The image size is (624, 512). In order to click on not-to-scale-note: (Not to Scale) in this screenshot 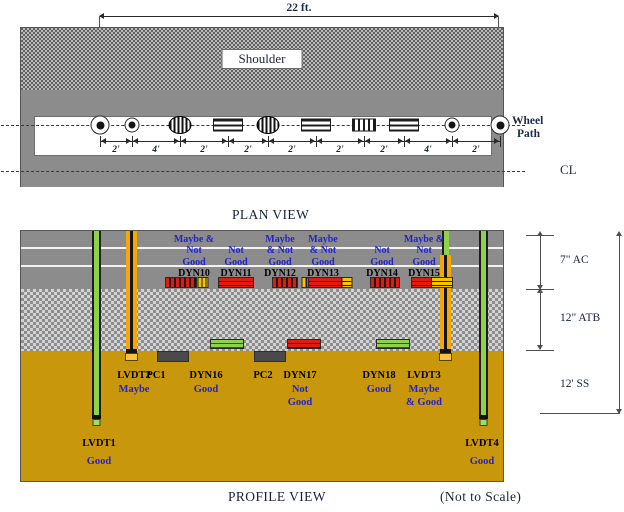, I will do `click(481, 496)`.